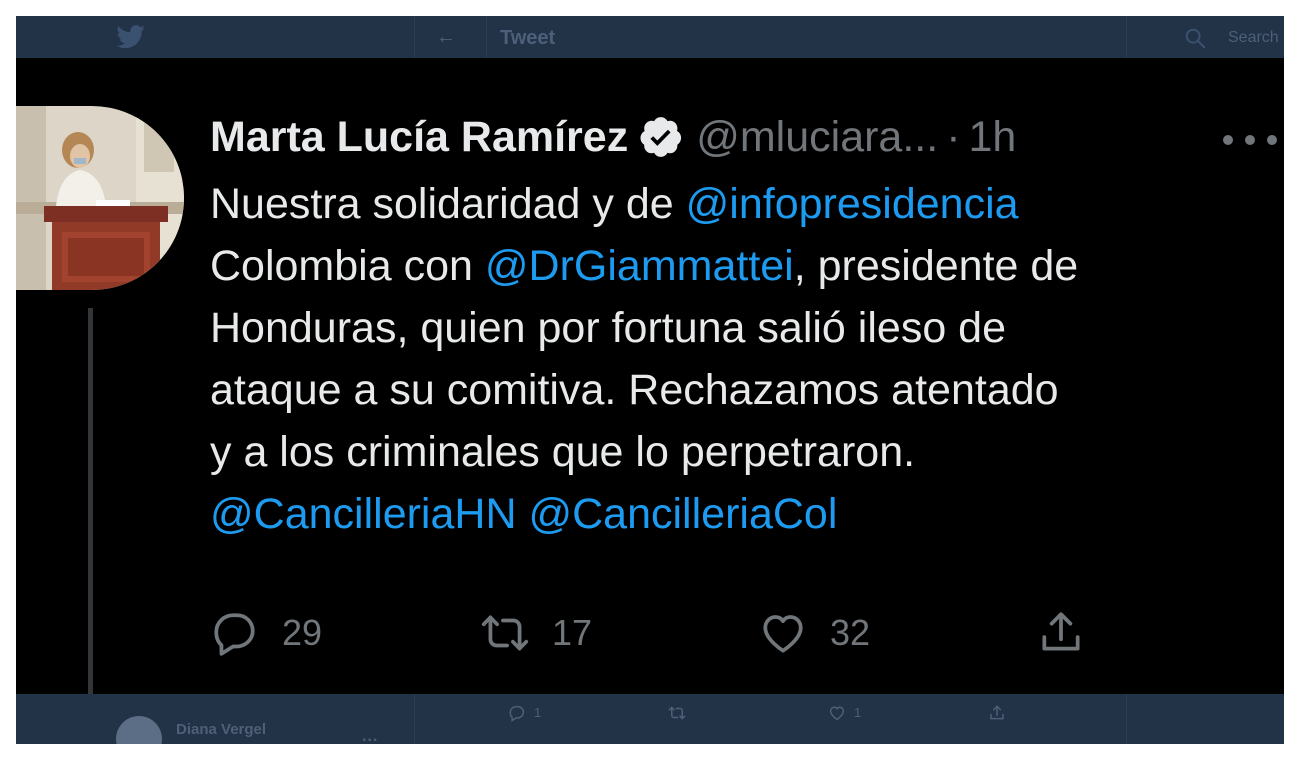 The height and width of the screenshot is (760, 1300). Describe the element at coordinates (993, 137) in the screenshot. I see `tweet-timestamp: 1h` at that location.